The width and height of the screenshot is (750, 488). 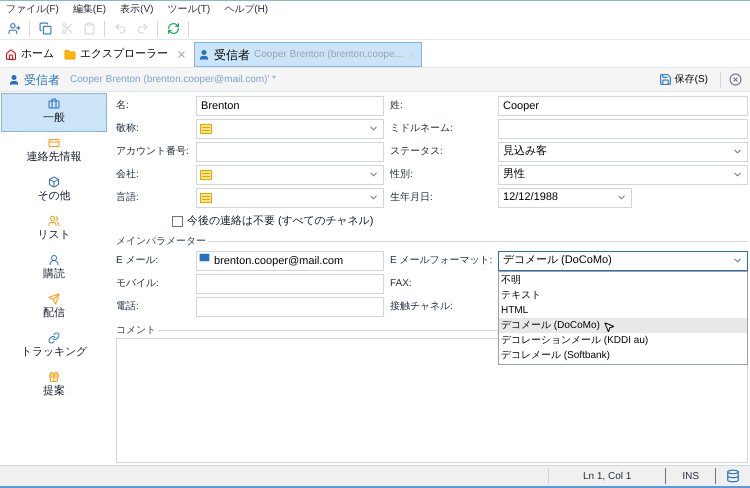 What do you see at coordinates (623, 295) in the screenshot?
I see `dropdown-option: テキスト` at bounding box center [623, 295].